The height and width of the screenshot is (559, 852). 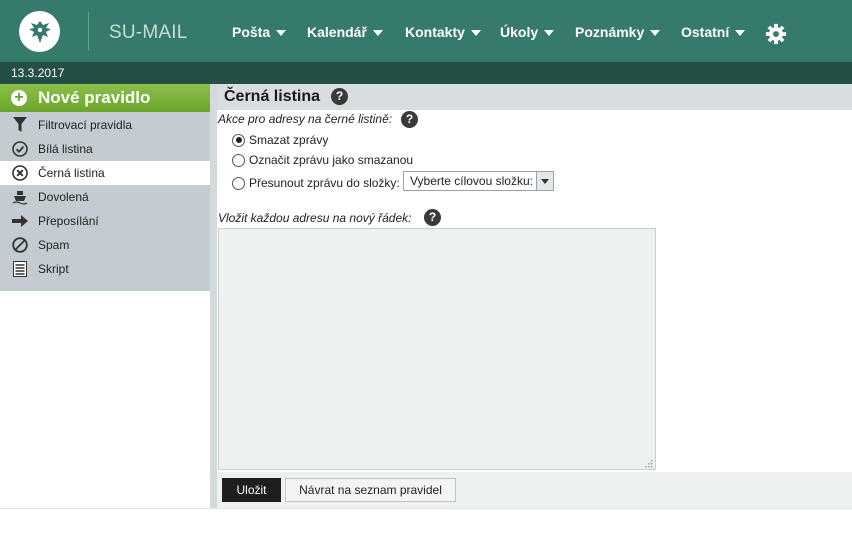 I want to click on ship-icon, so click(x=20, y=197).